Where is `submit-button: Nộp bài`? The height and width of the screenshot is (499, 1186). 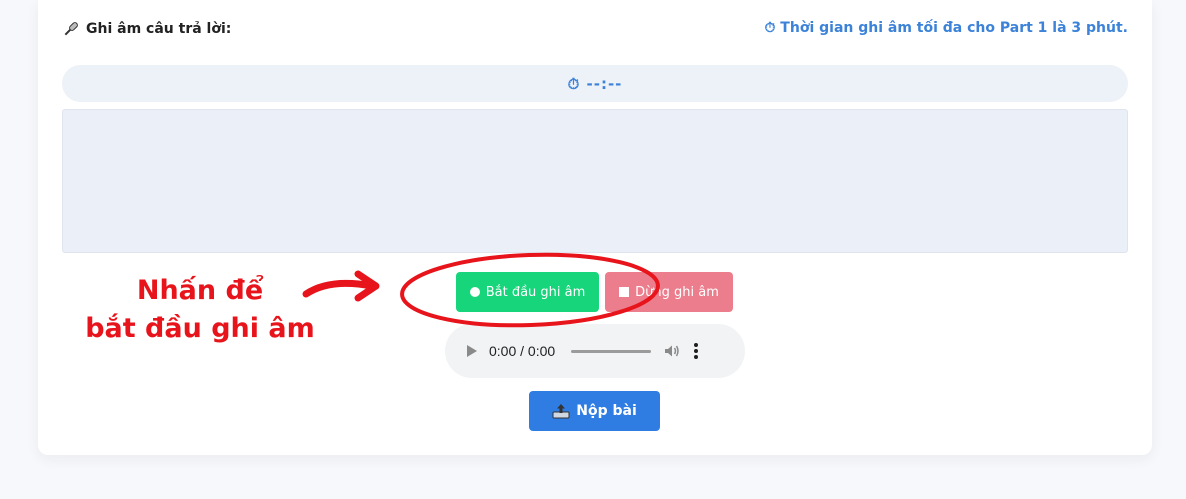 submit-button: Nộp bài is located at coordinates (594, 411).